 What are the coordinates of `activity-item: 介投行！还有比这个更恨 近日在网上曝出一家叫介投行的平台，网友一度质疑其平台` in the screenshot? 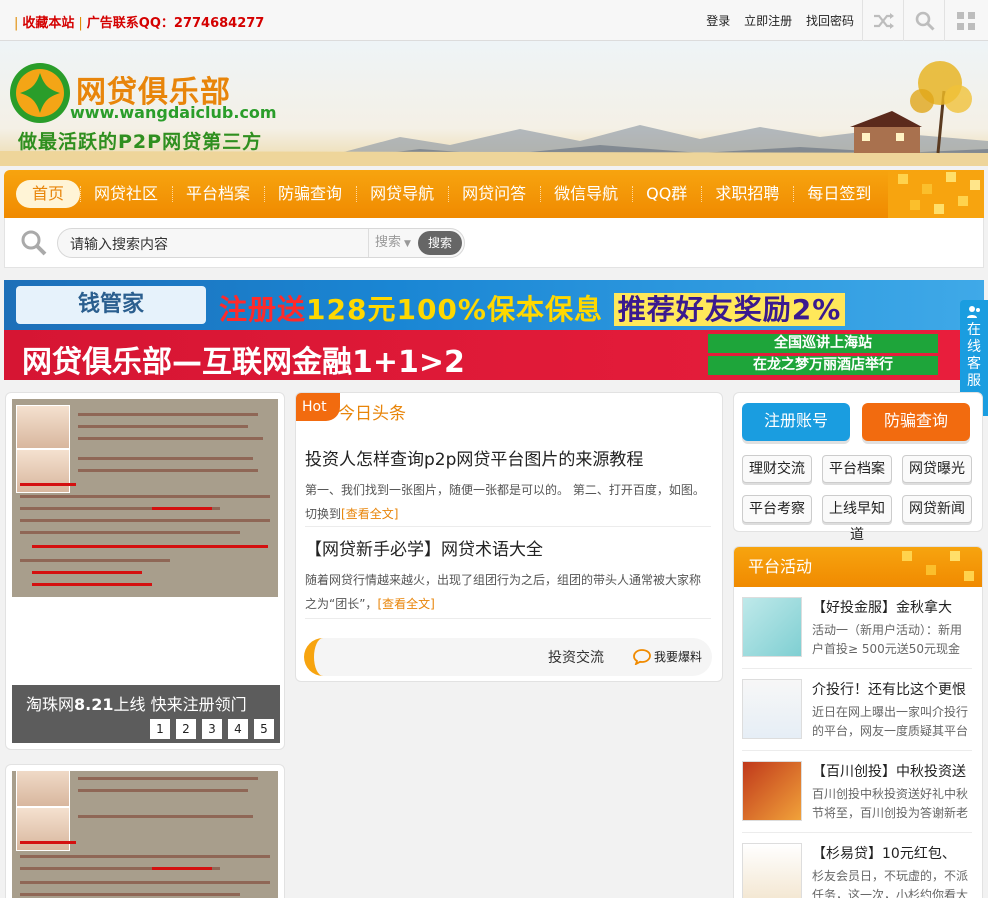 It's located at (857, 712).